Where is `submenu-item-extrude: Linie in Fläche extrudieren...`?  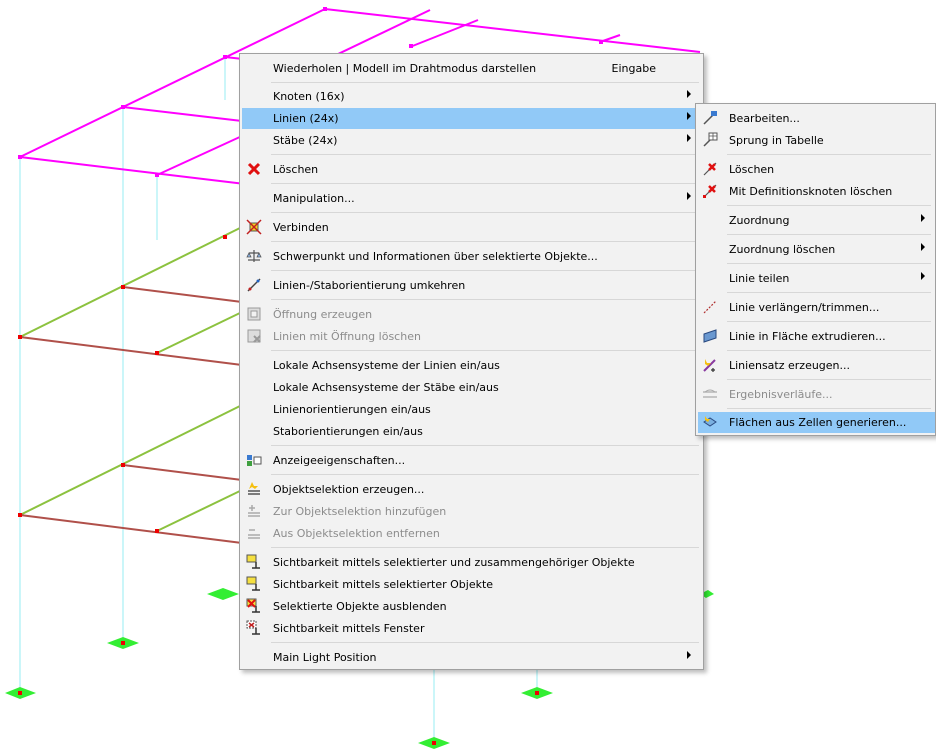
submenu-item-extrude: Linie in Fläche extrudieren... is located at coordinates (816, 336).